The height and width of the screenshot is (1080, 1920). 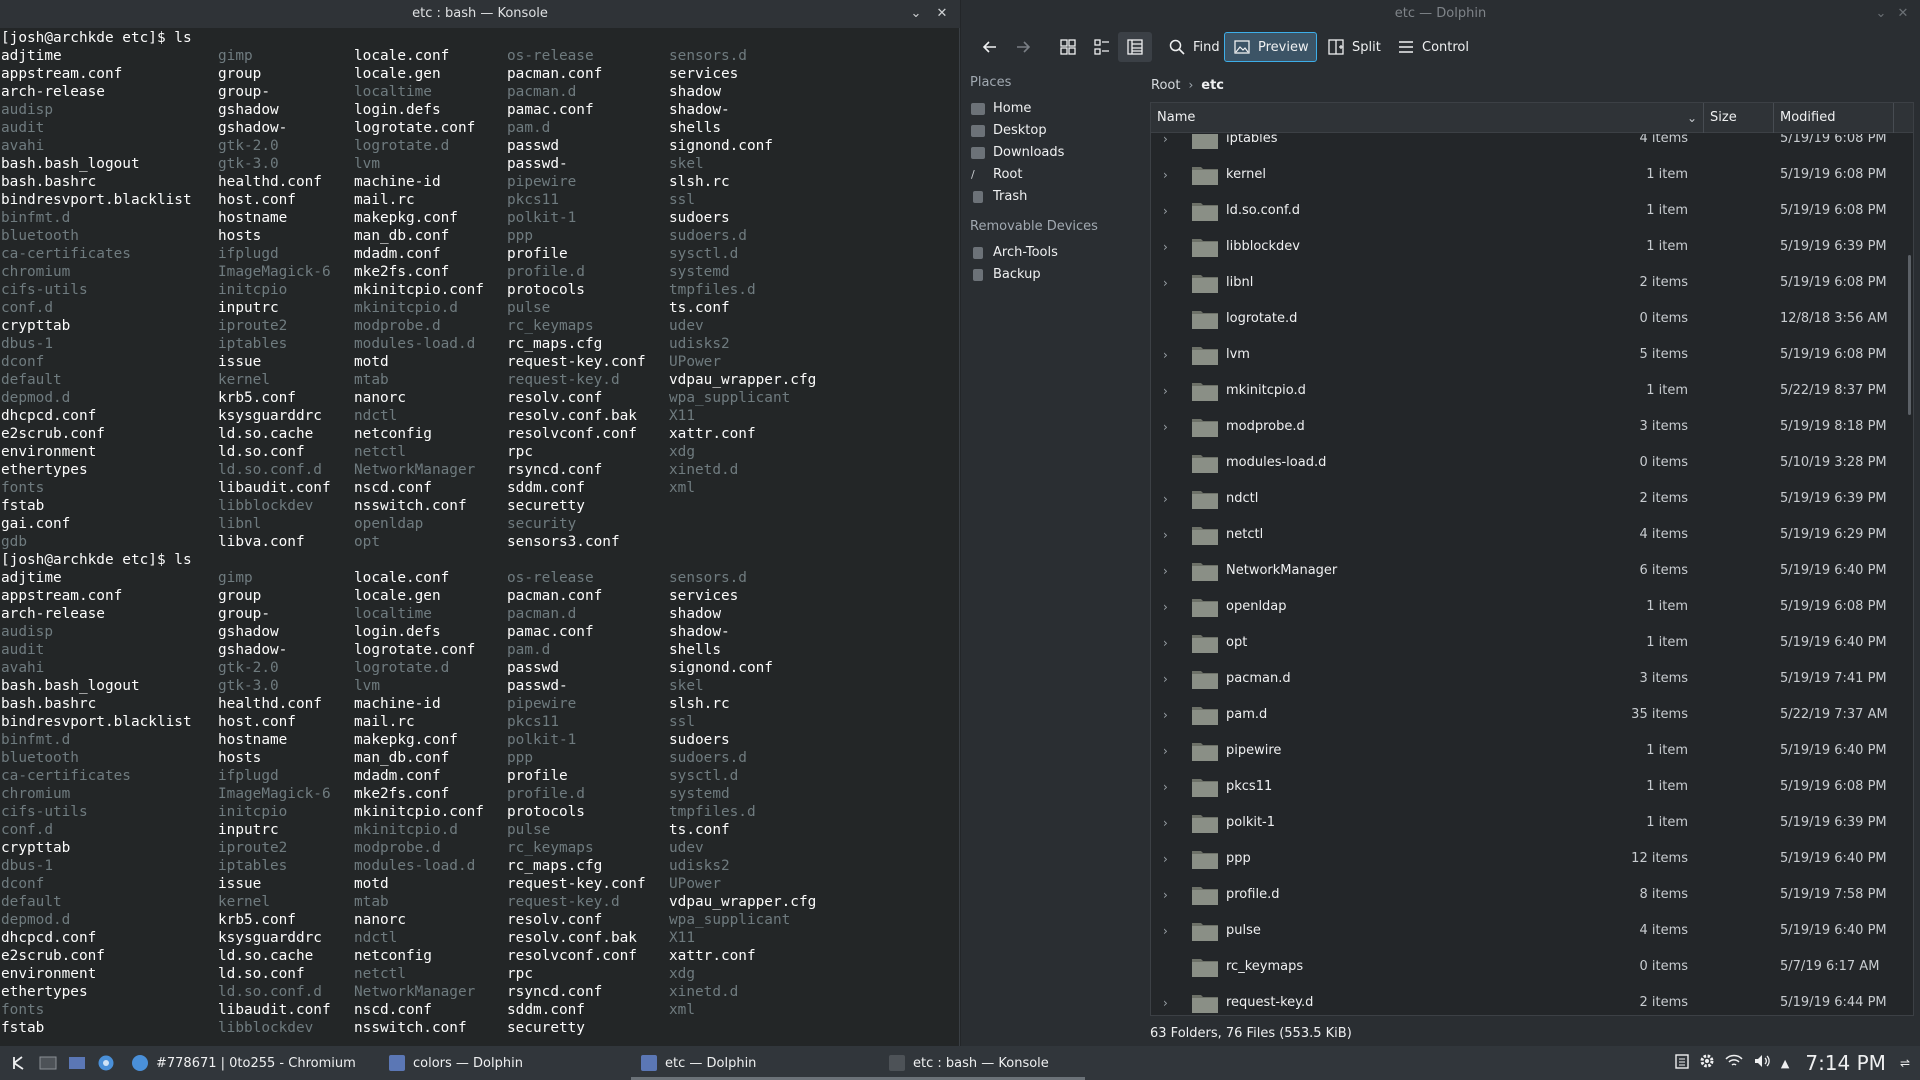 What do you see at coordinates (1023, 47) in the screenshot?
I see `forward-button` at bounding box center [1023, 47].